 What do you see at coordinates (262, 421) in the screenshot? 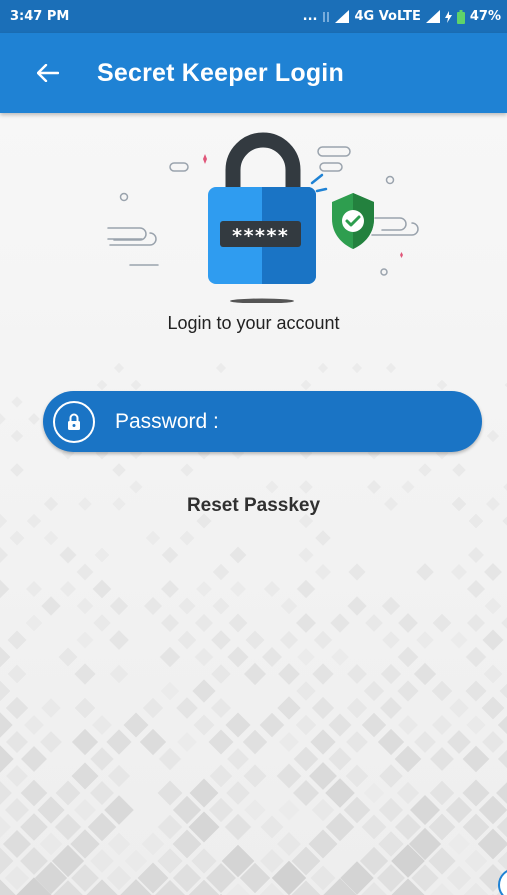
I see `password-input: Password :` at bounding box center [262, 421].